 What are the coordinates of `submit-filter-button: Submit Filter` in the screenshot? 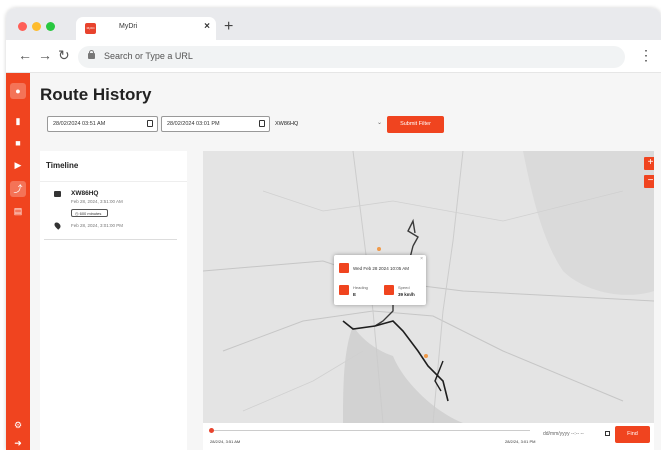 It's located at (415, 124).